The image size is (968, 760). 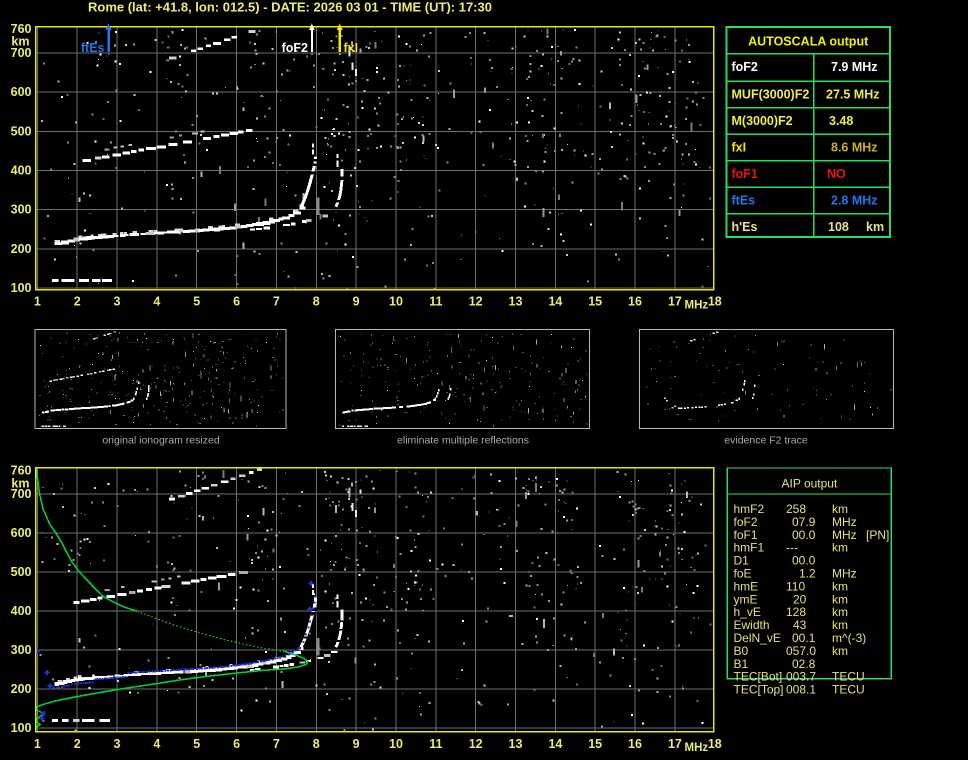 I want to click on svg-text: 7, so click(x=276, y=744).